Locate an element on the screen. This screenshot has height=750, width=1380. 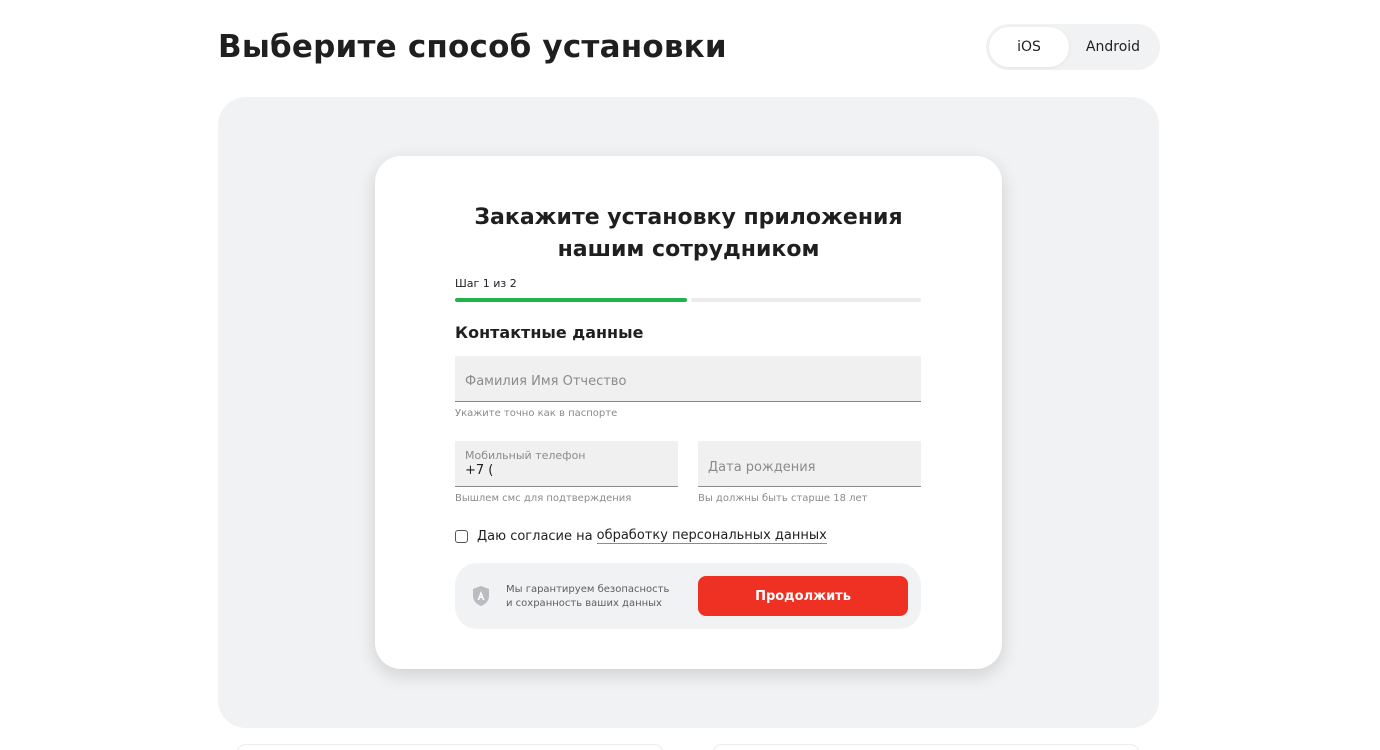
continue-button: Продолжить is located at coordinates (803, 596).